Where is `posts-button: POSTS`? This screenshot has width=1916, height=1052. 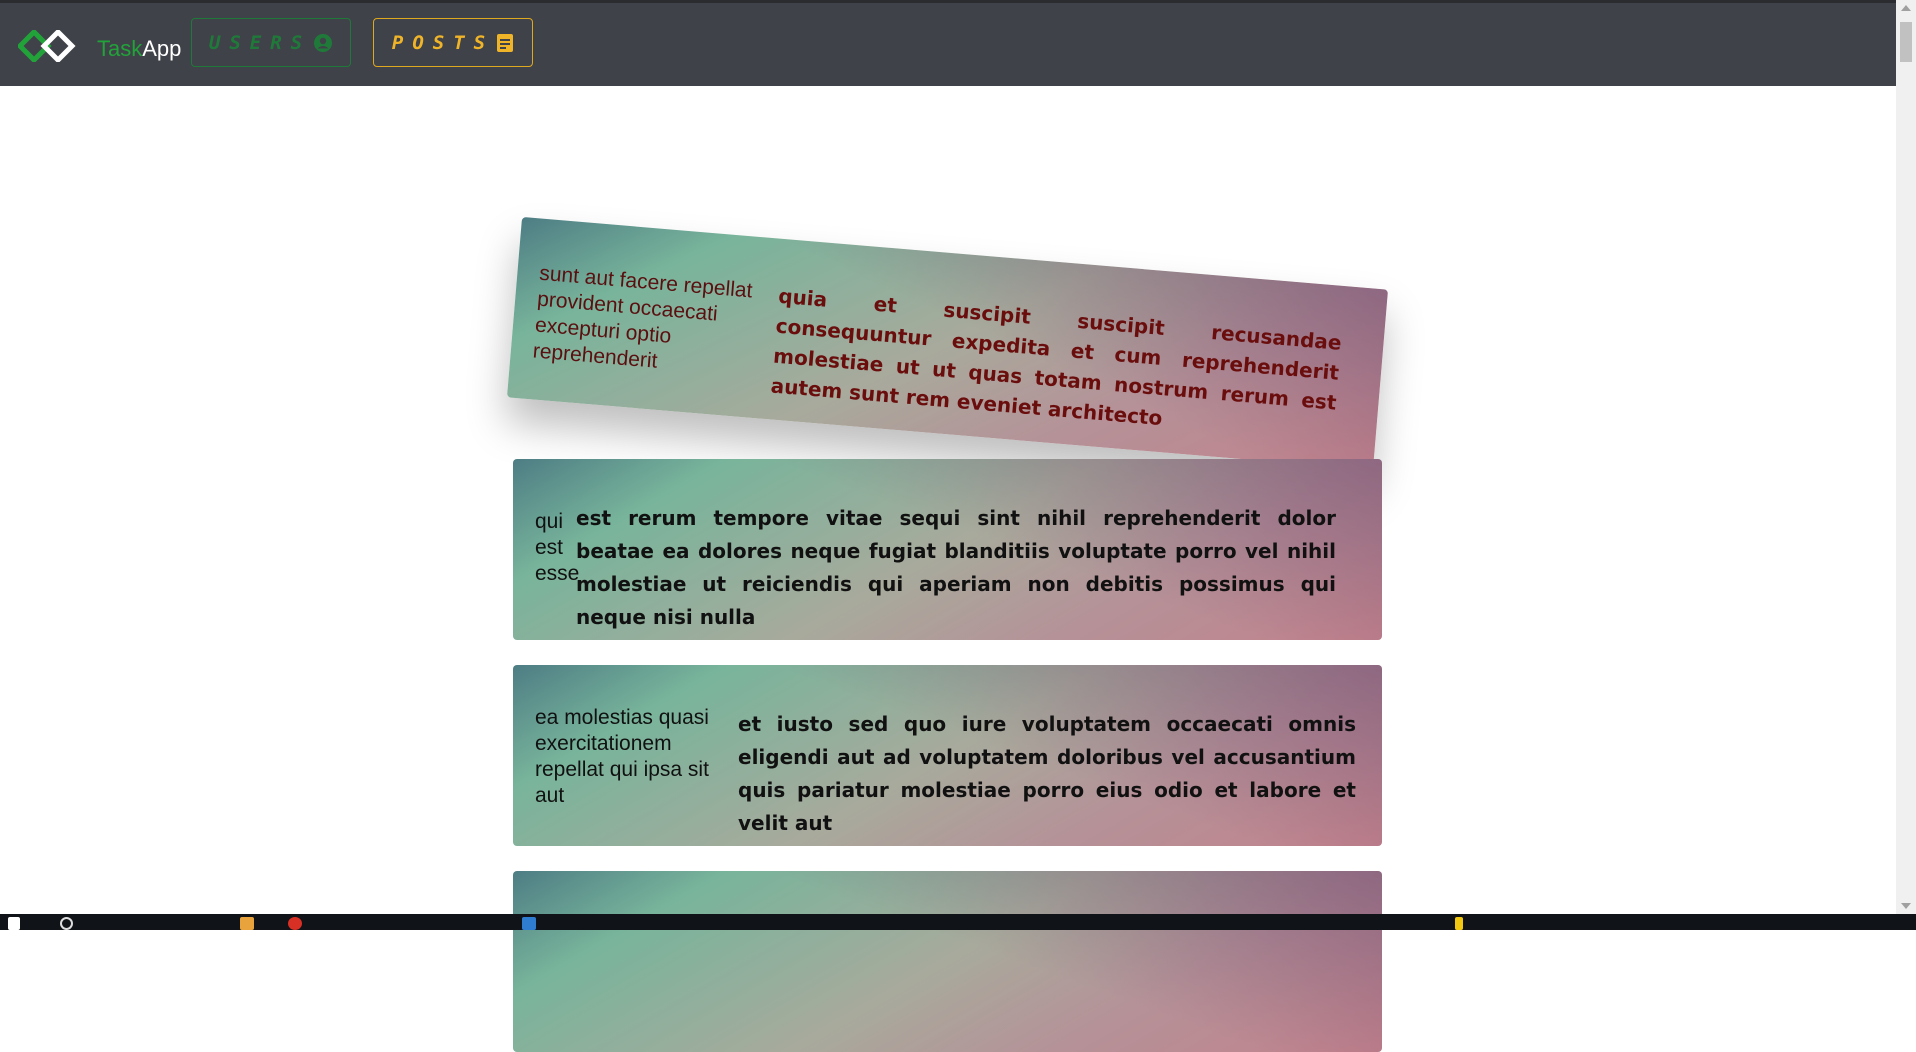
posts-button: POSTS is located at coordinates (453, 42).